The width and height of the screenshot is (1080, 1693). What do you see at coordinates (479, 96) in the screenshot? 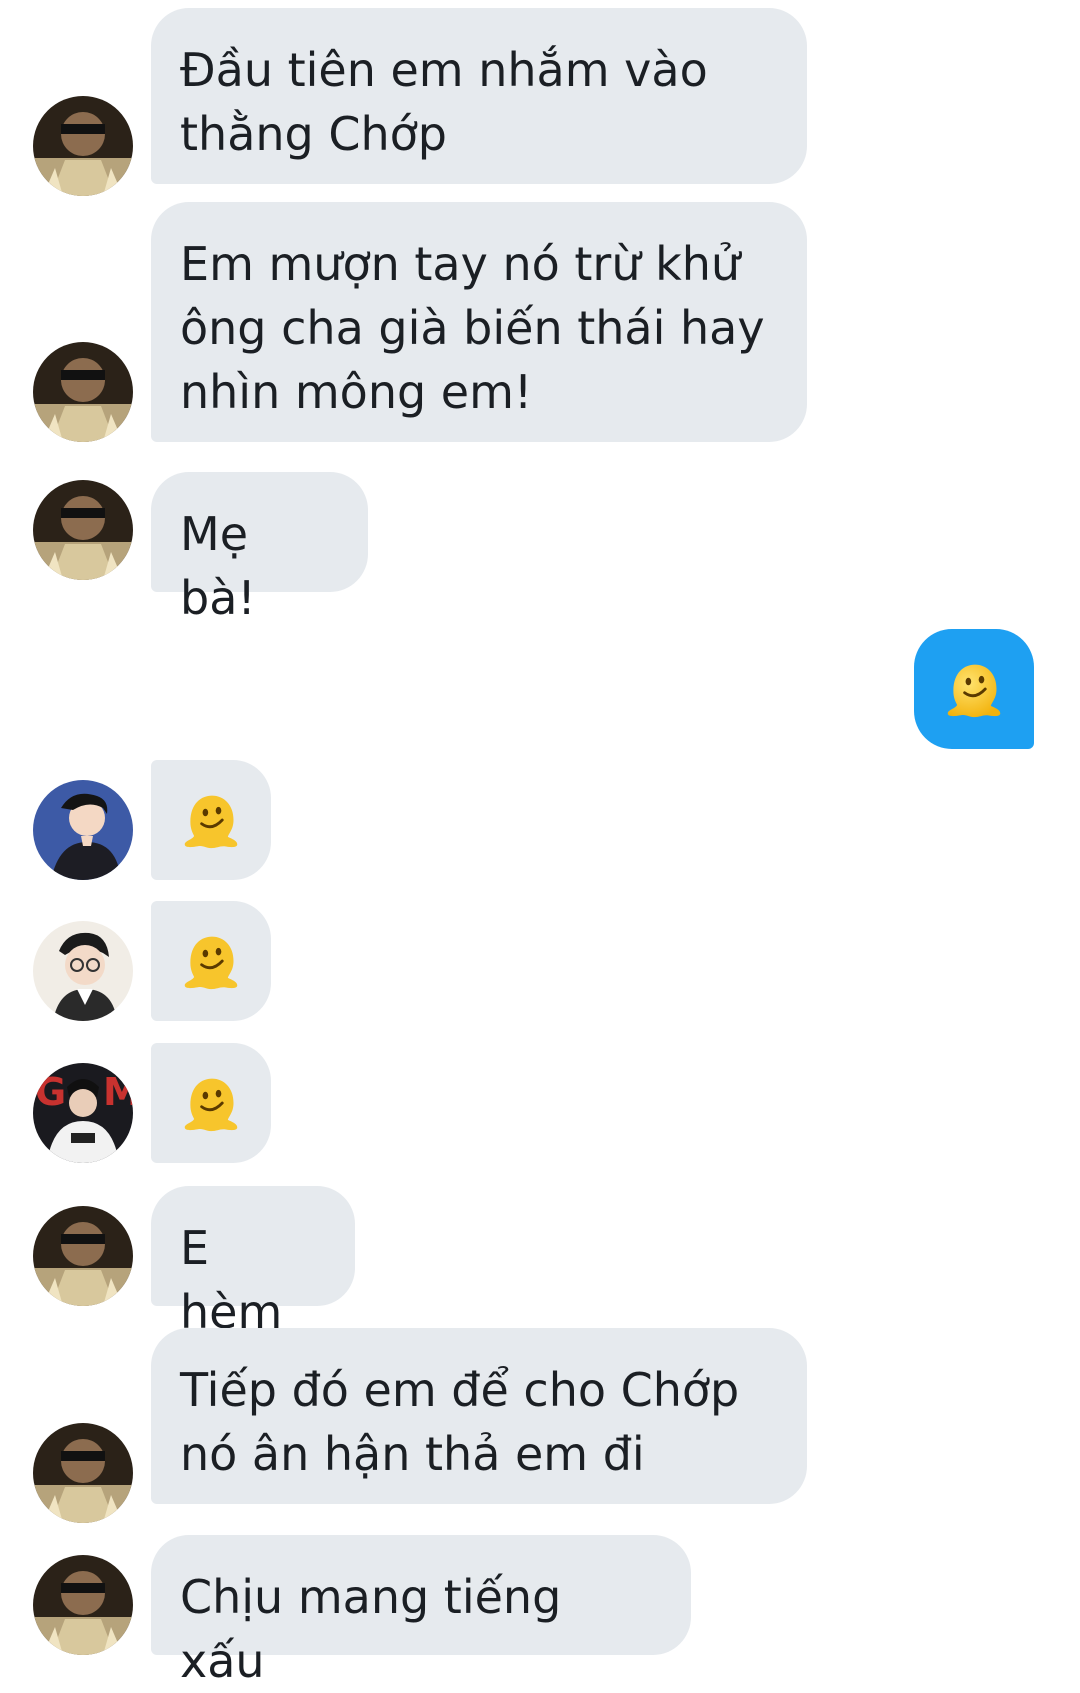
I see `message-bubble: Đầu tiên em nhắm vào thằng Chớp` at bounding box center [479, 96].